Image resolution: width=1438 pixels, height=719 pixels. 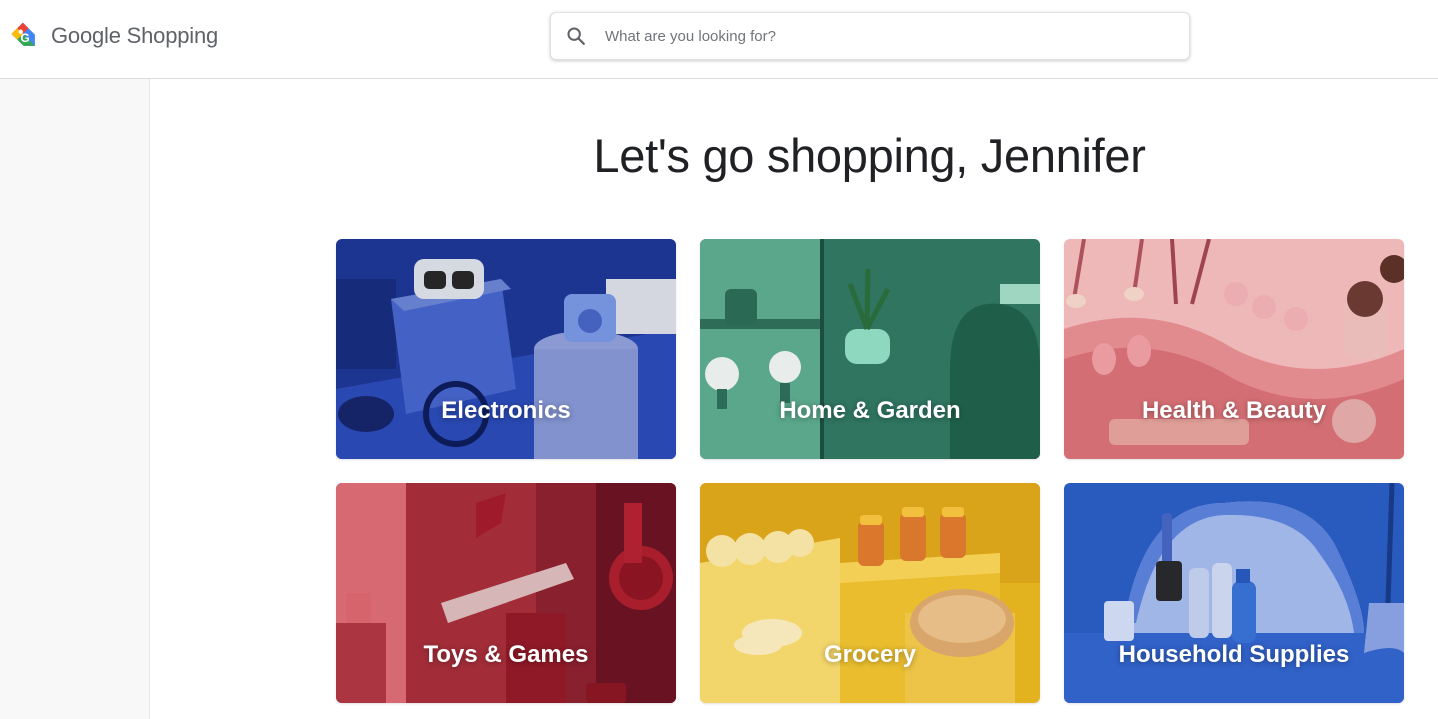 I want to click on category-card-grocery: Grocery, so click(x=870, y=593).